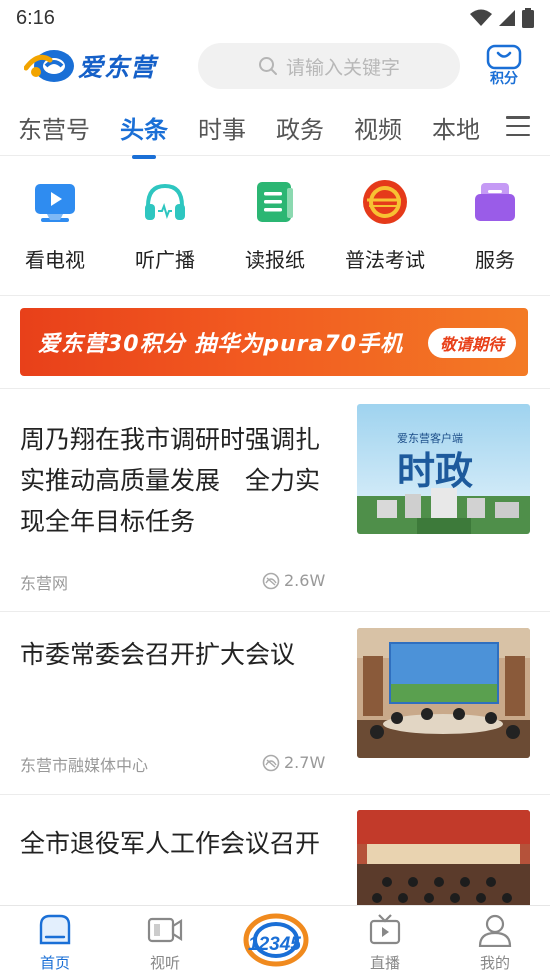 Image resolution: width=550 pixels, height=979 pixels. I want to click on news-item: 全市退役军人工作会议召开, so click(275, 850).